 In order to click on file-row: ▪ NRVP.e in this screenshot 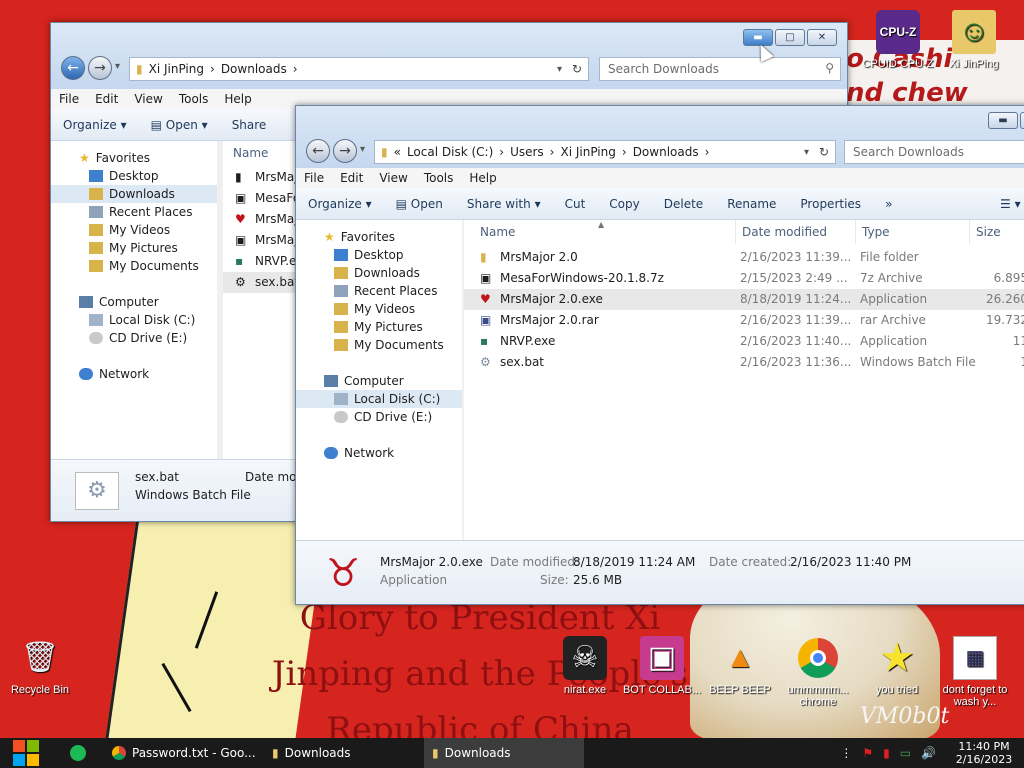, I will do `click(263, 261)`.